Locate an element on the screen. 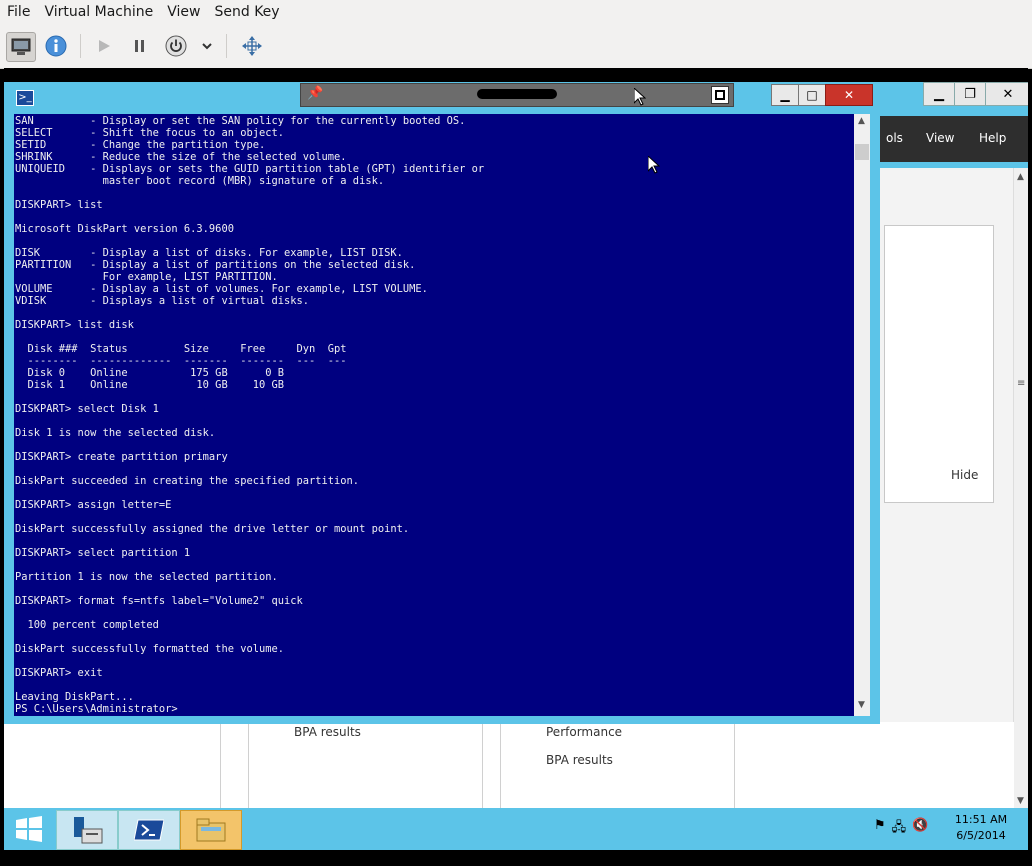 This screenshot has height=866, width=1032. play-icon is located at coordinates (104, 46).